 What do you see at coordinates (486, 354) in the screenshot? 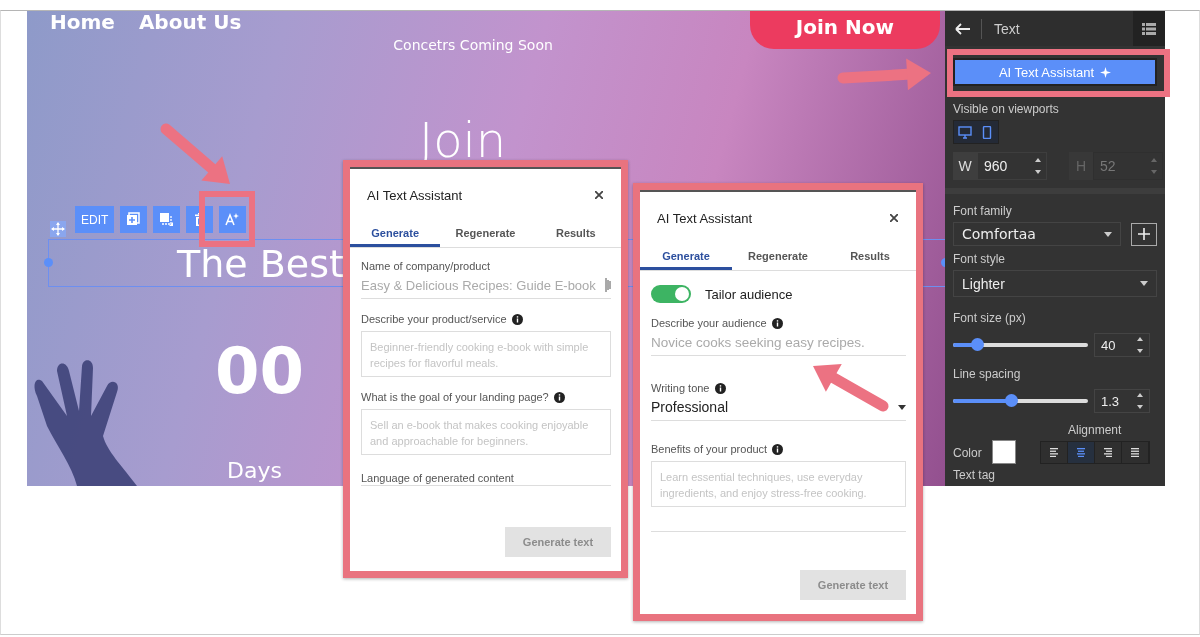
I see `text-area: Beginner-friendly cooking e-book with simple recipes for flavorful meals.` at bounding box center [486, 354].